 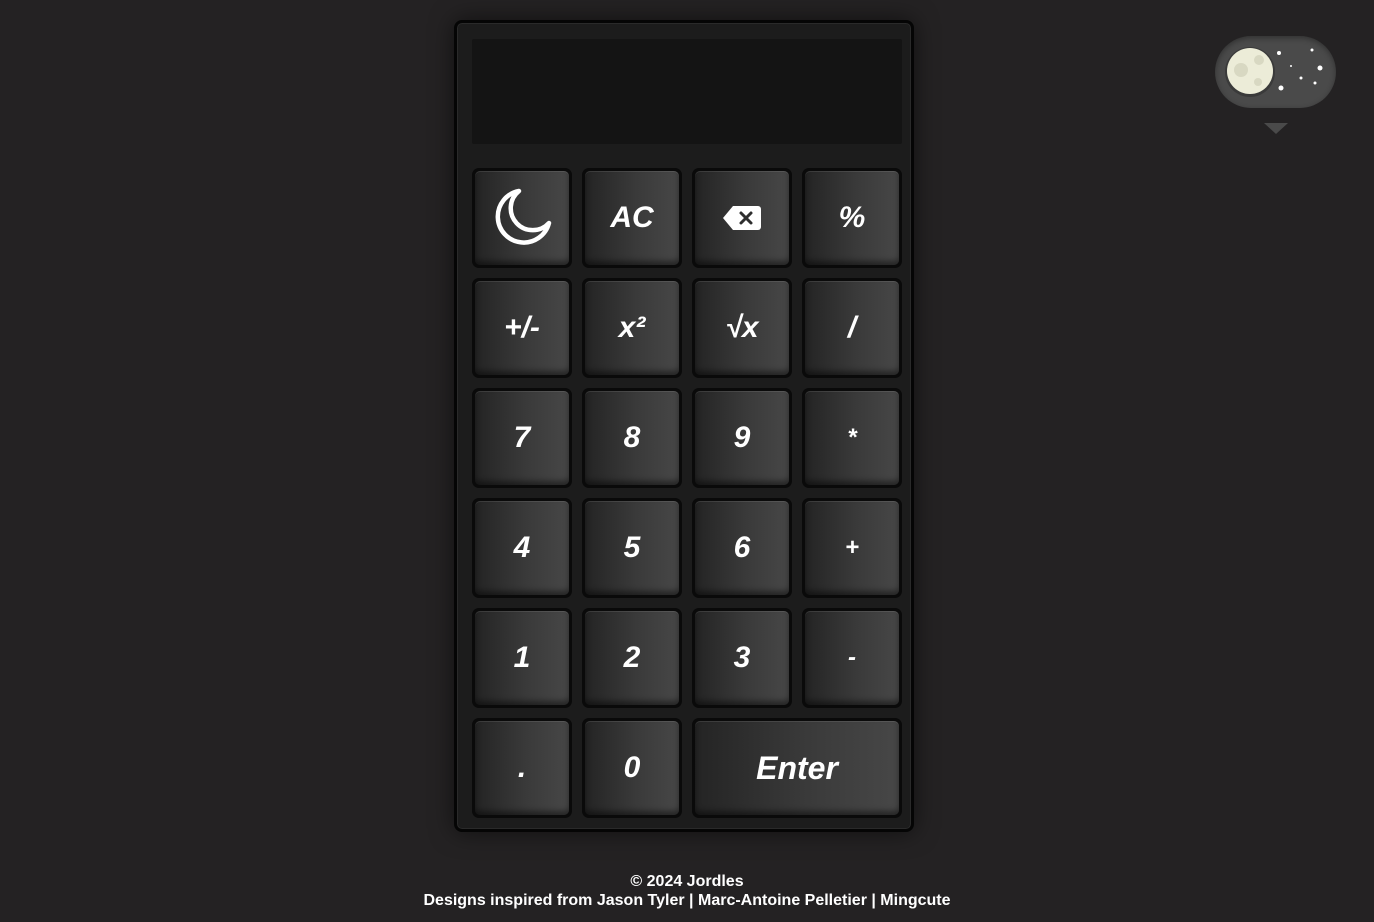 I want to click on six-label: 6, so click(x=742, y=548).